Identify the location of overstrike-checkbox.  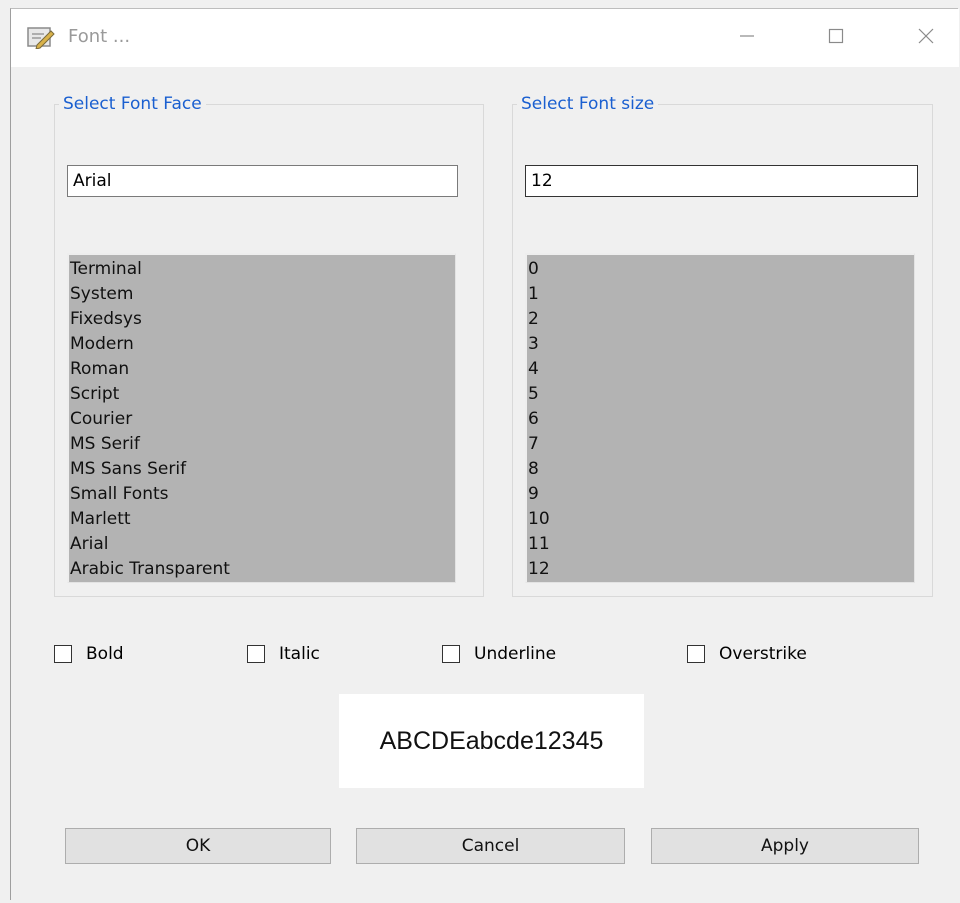
(696, 654).